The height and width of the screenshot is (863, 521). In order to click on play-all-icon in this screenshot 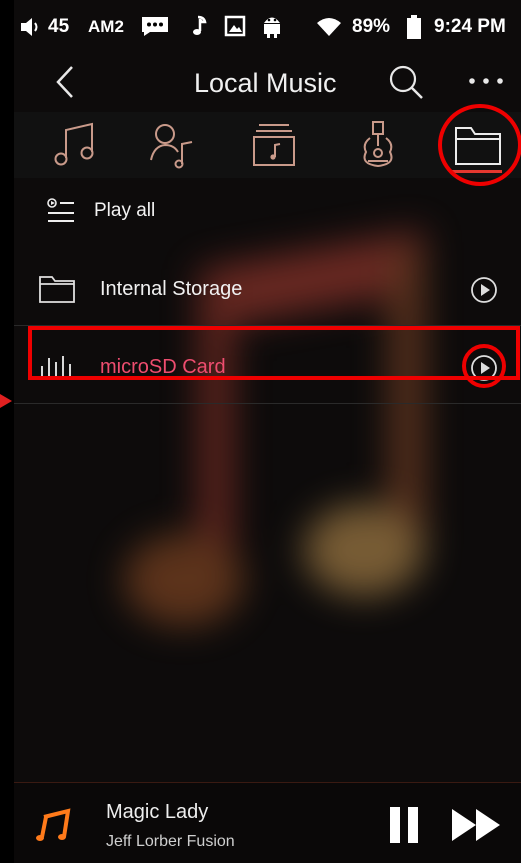, I will do `click(60, 210)`.